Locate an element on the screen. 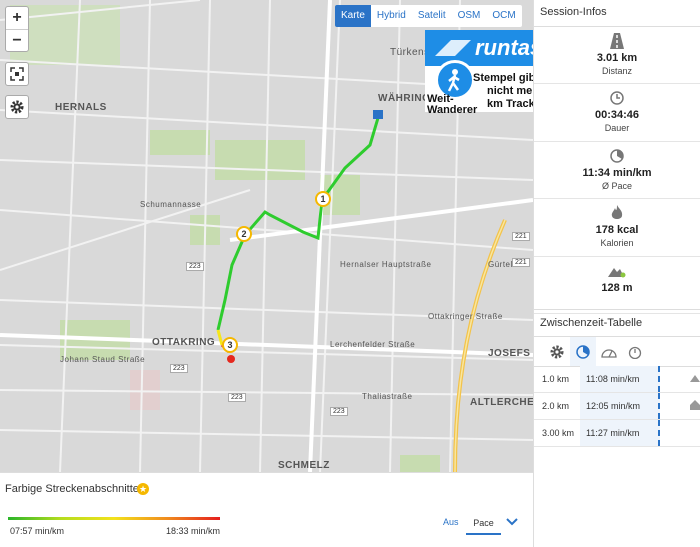 This screenshot has height=547, width=700. split-time-tab is located at coordinates (635, 351).